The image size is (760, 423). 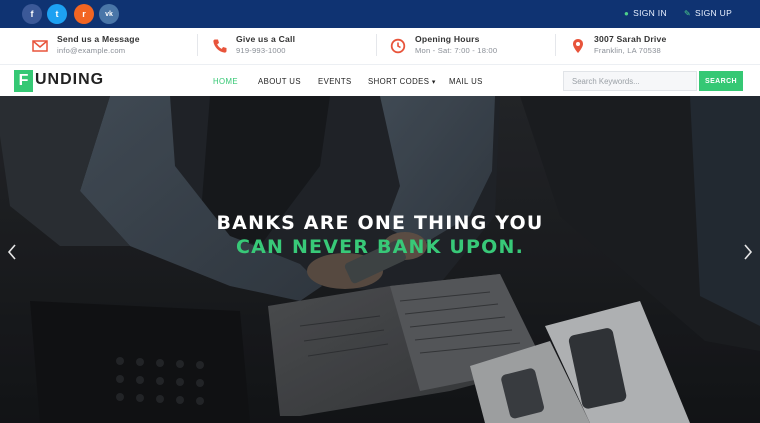 I want to click on envelope-icon, so click(x=40, y=46).